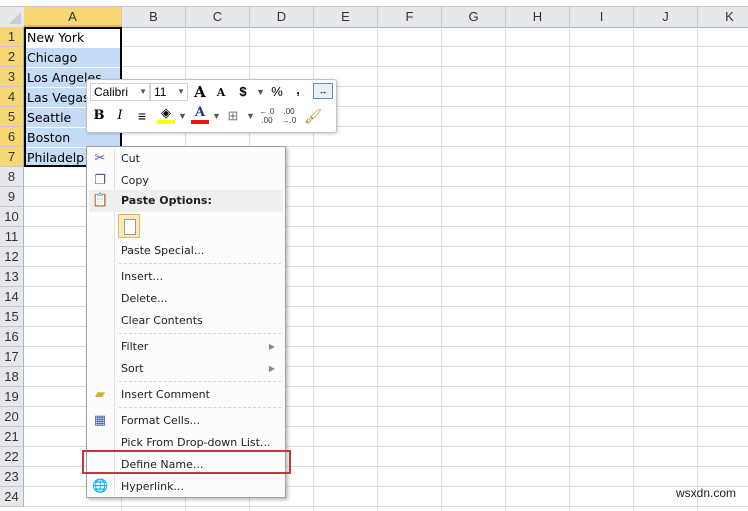 The image size is (748, 511). What do you see at coordinates (165, 394) in the screenshot?
I see `menu-item-label: Insert Comment` at bounding box center [165, 394].